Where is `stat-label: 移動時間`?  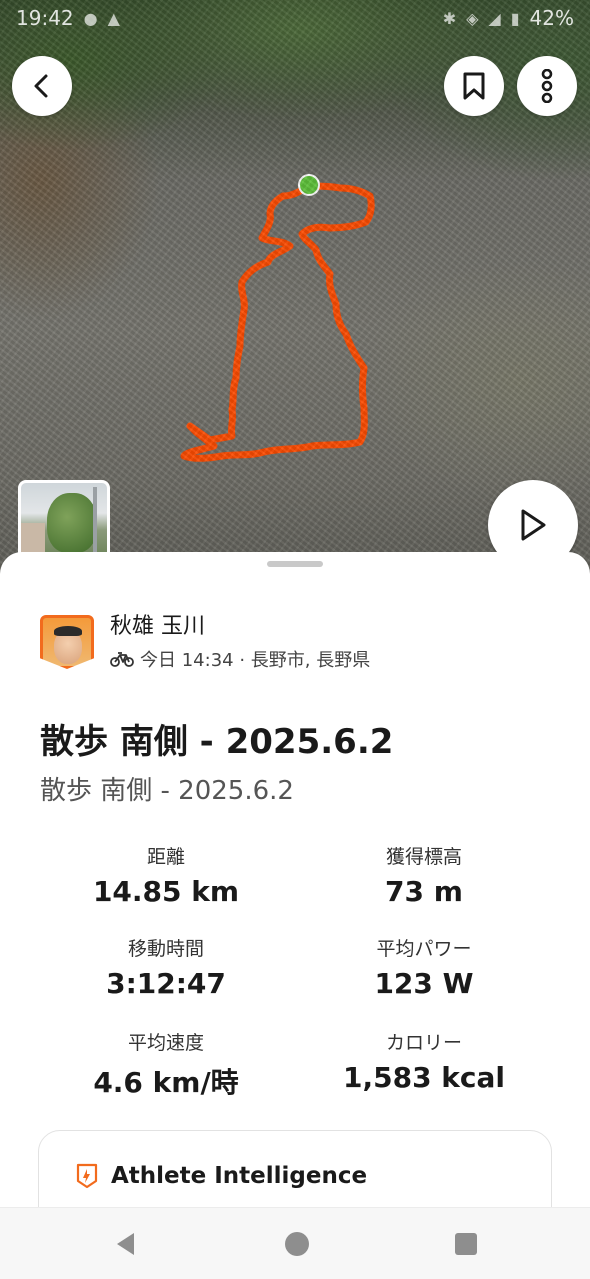 stat-label: 移動時間 is located at coordinates (165, 949).